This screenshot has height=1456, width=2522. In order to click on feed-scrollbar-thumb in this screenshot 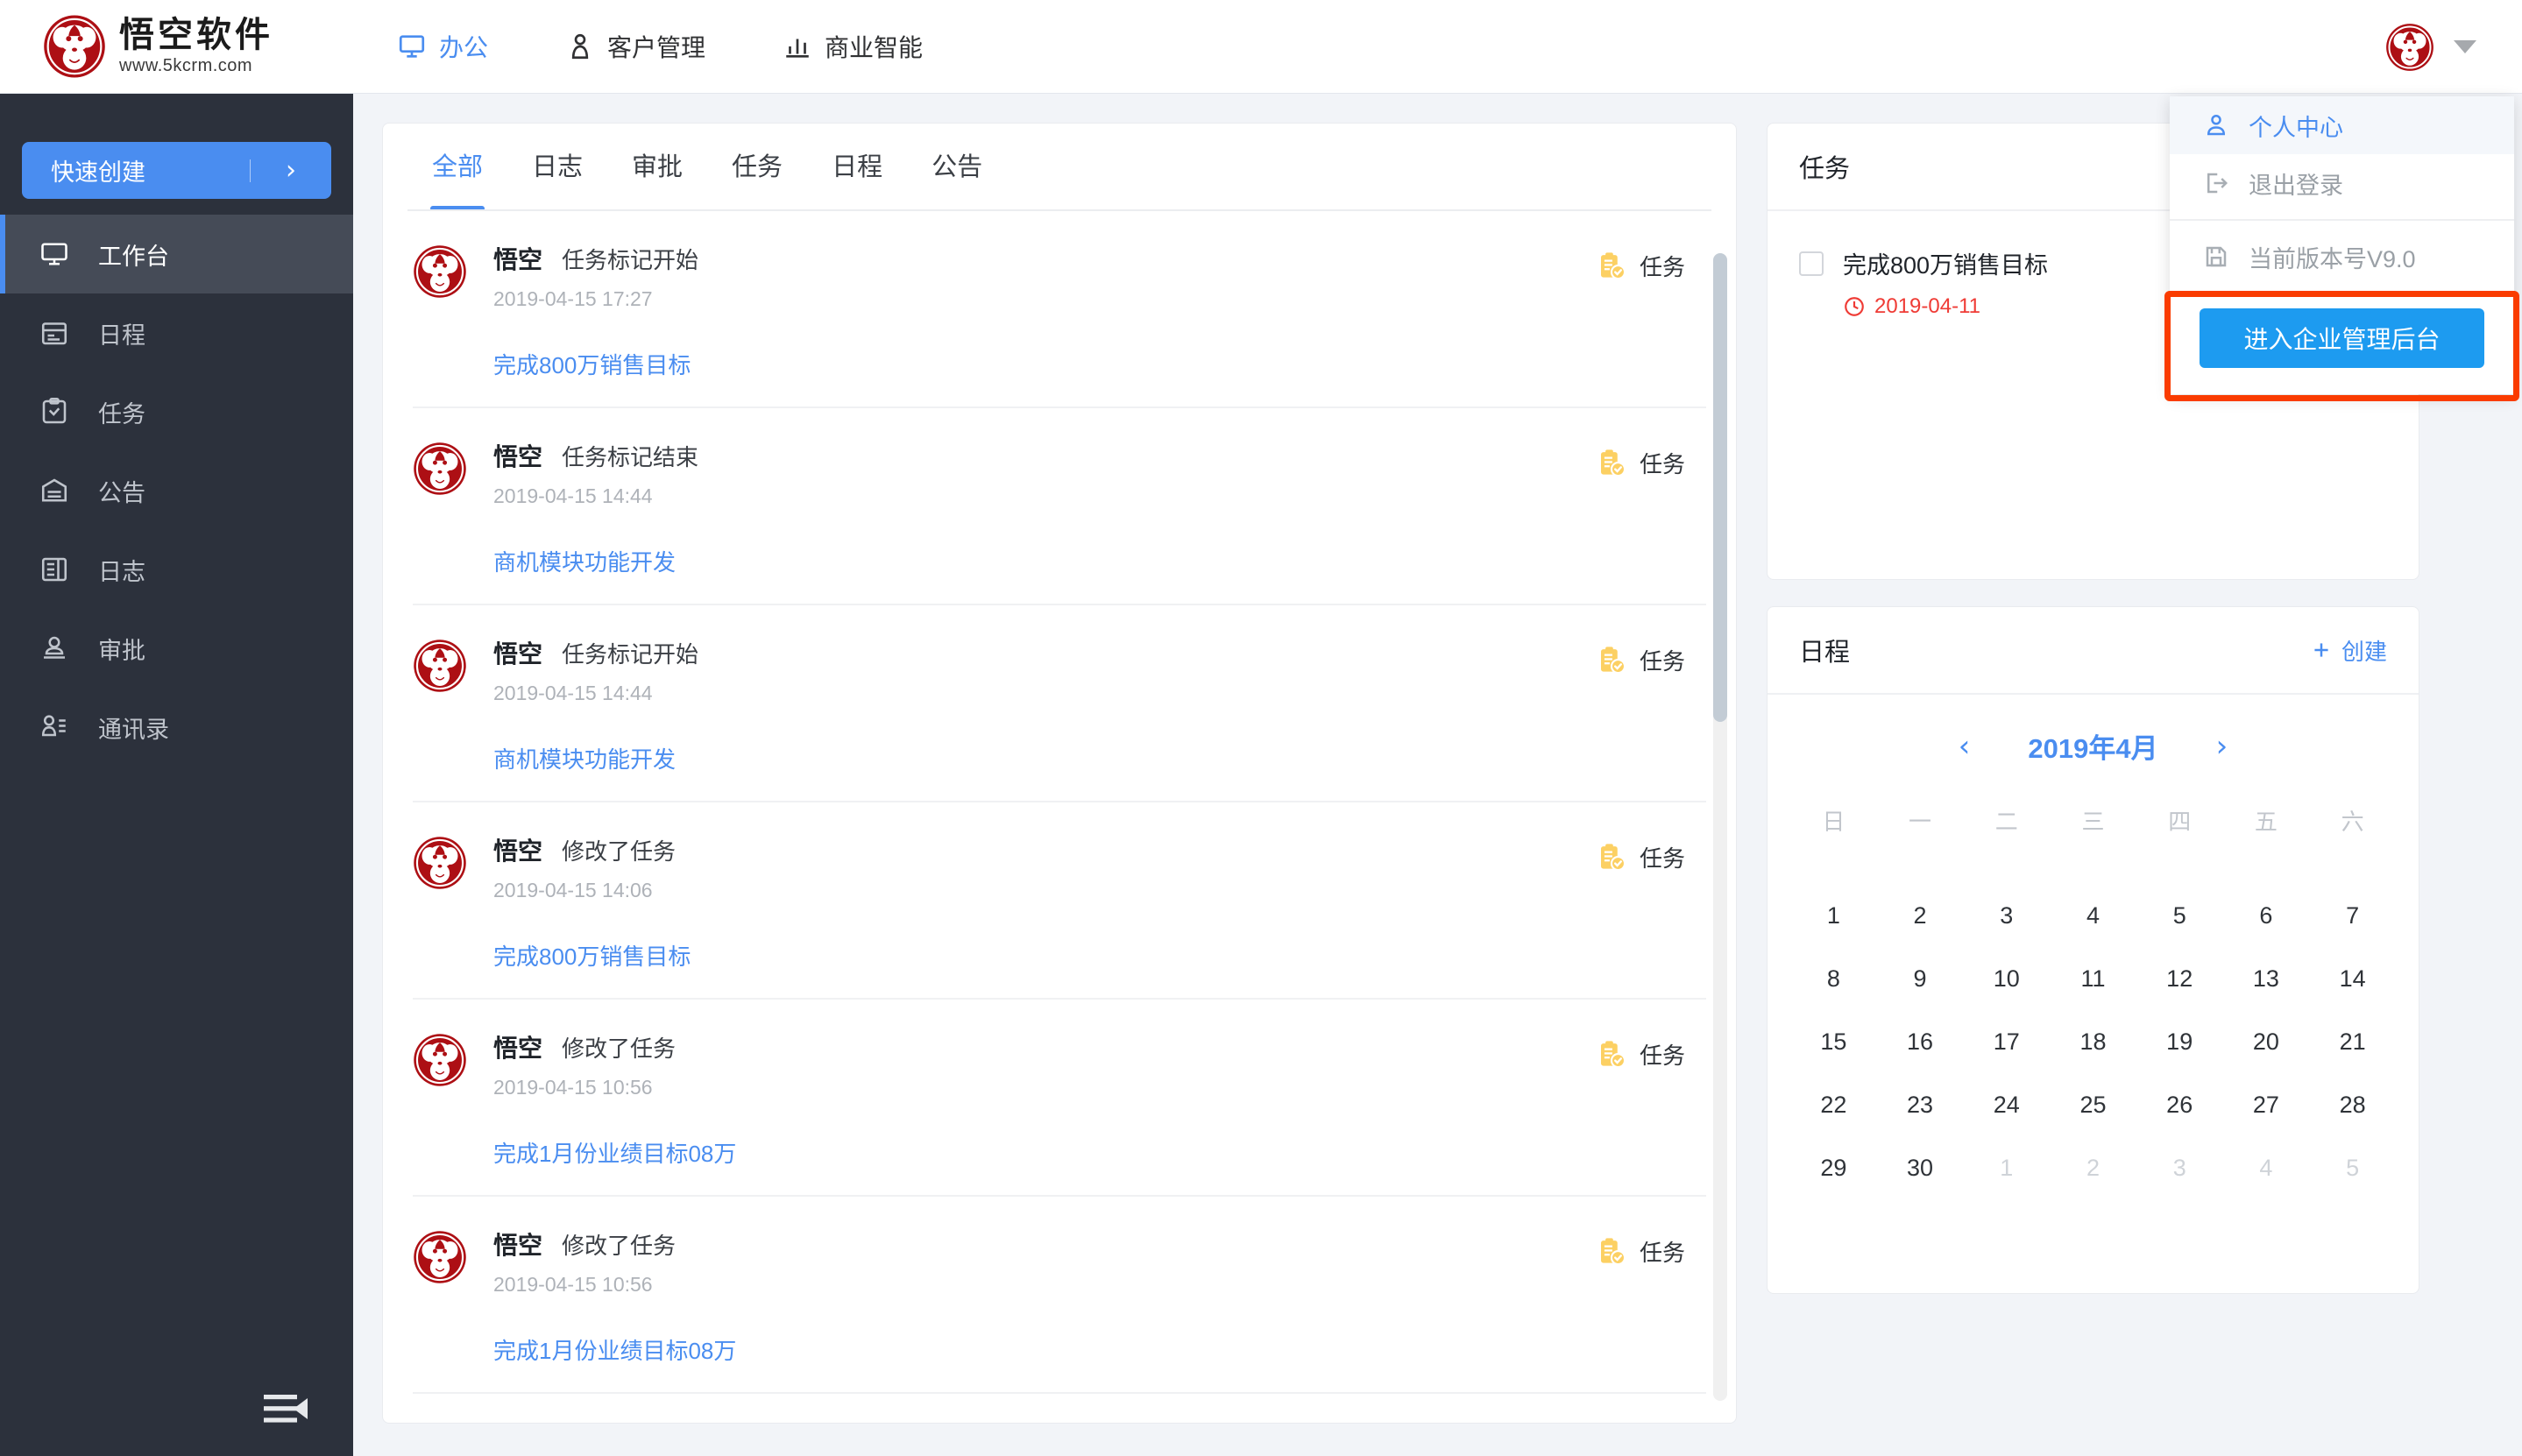, I will do `click(1720, 487)`.